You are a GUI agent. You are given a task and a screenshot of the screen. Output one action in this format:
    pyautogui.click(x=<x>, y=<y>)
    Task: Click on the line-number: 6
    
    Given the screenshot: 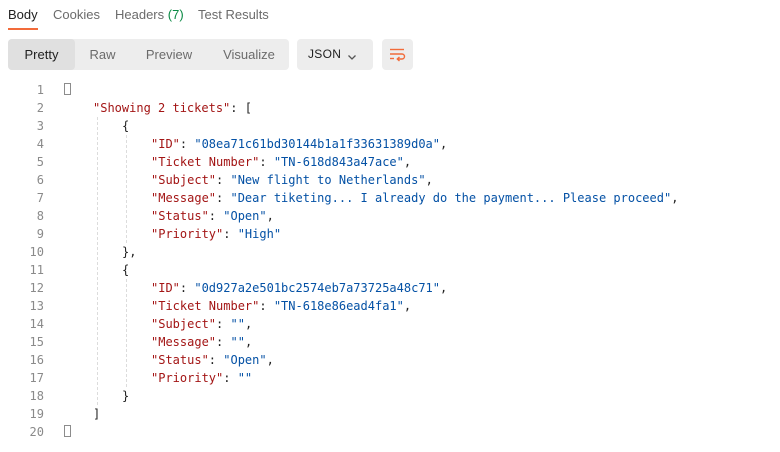 What is the action you would take?
    pyautogui.click(x=40, y=180)
    